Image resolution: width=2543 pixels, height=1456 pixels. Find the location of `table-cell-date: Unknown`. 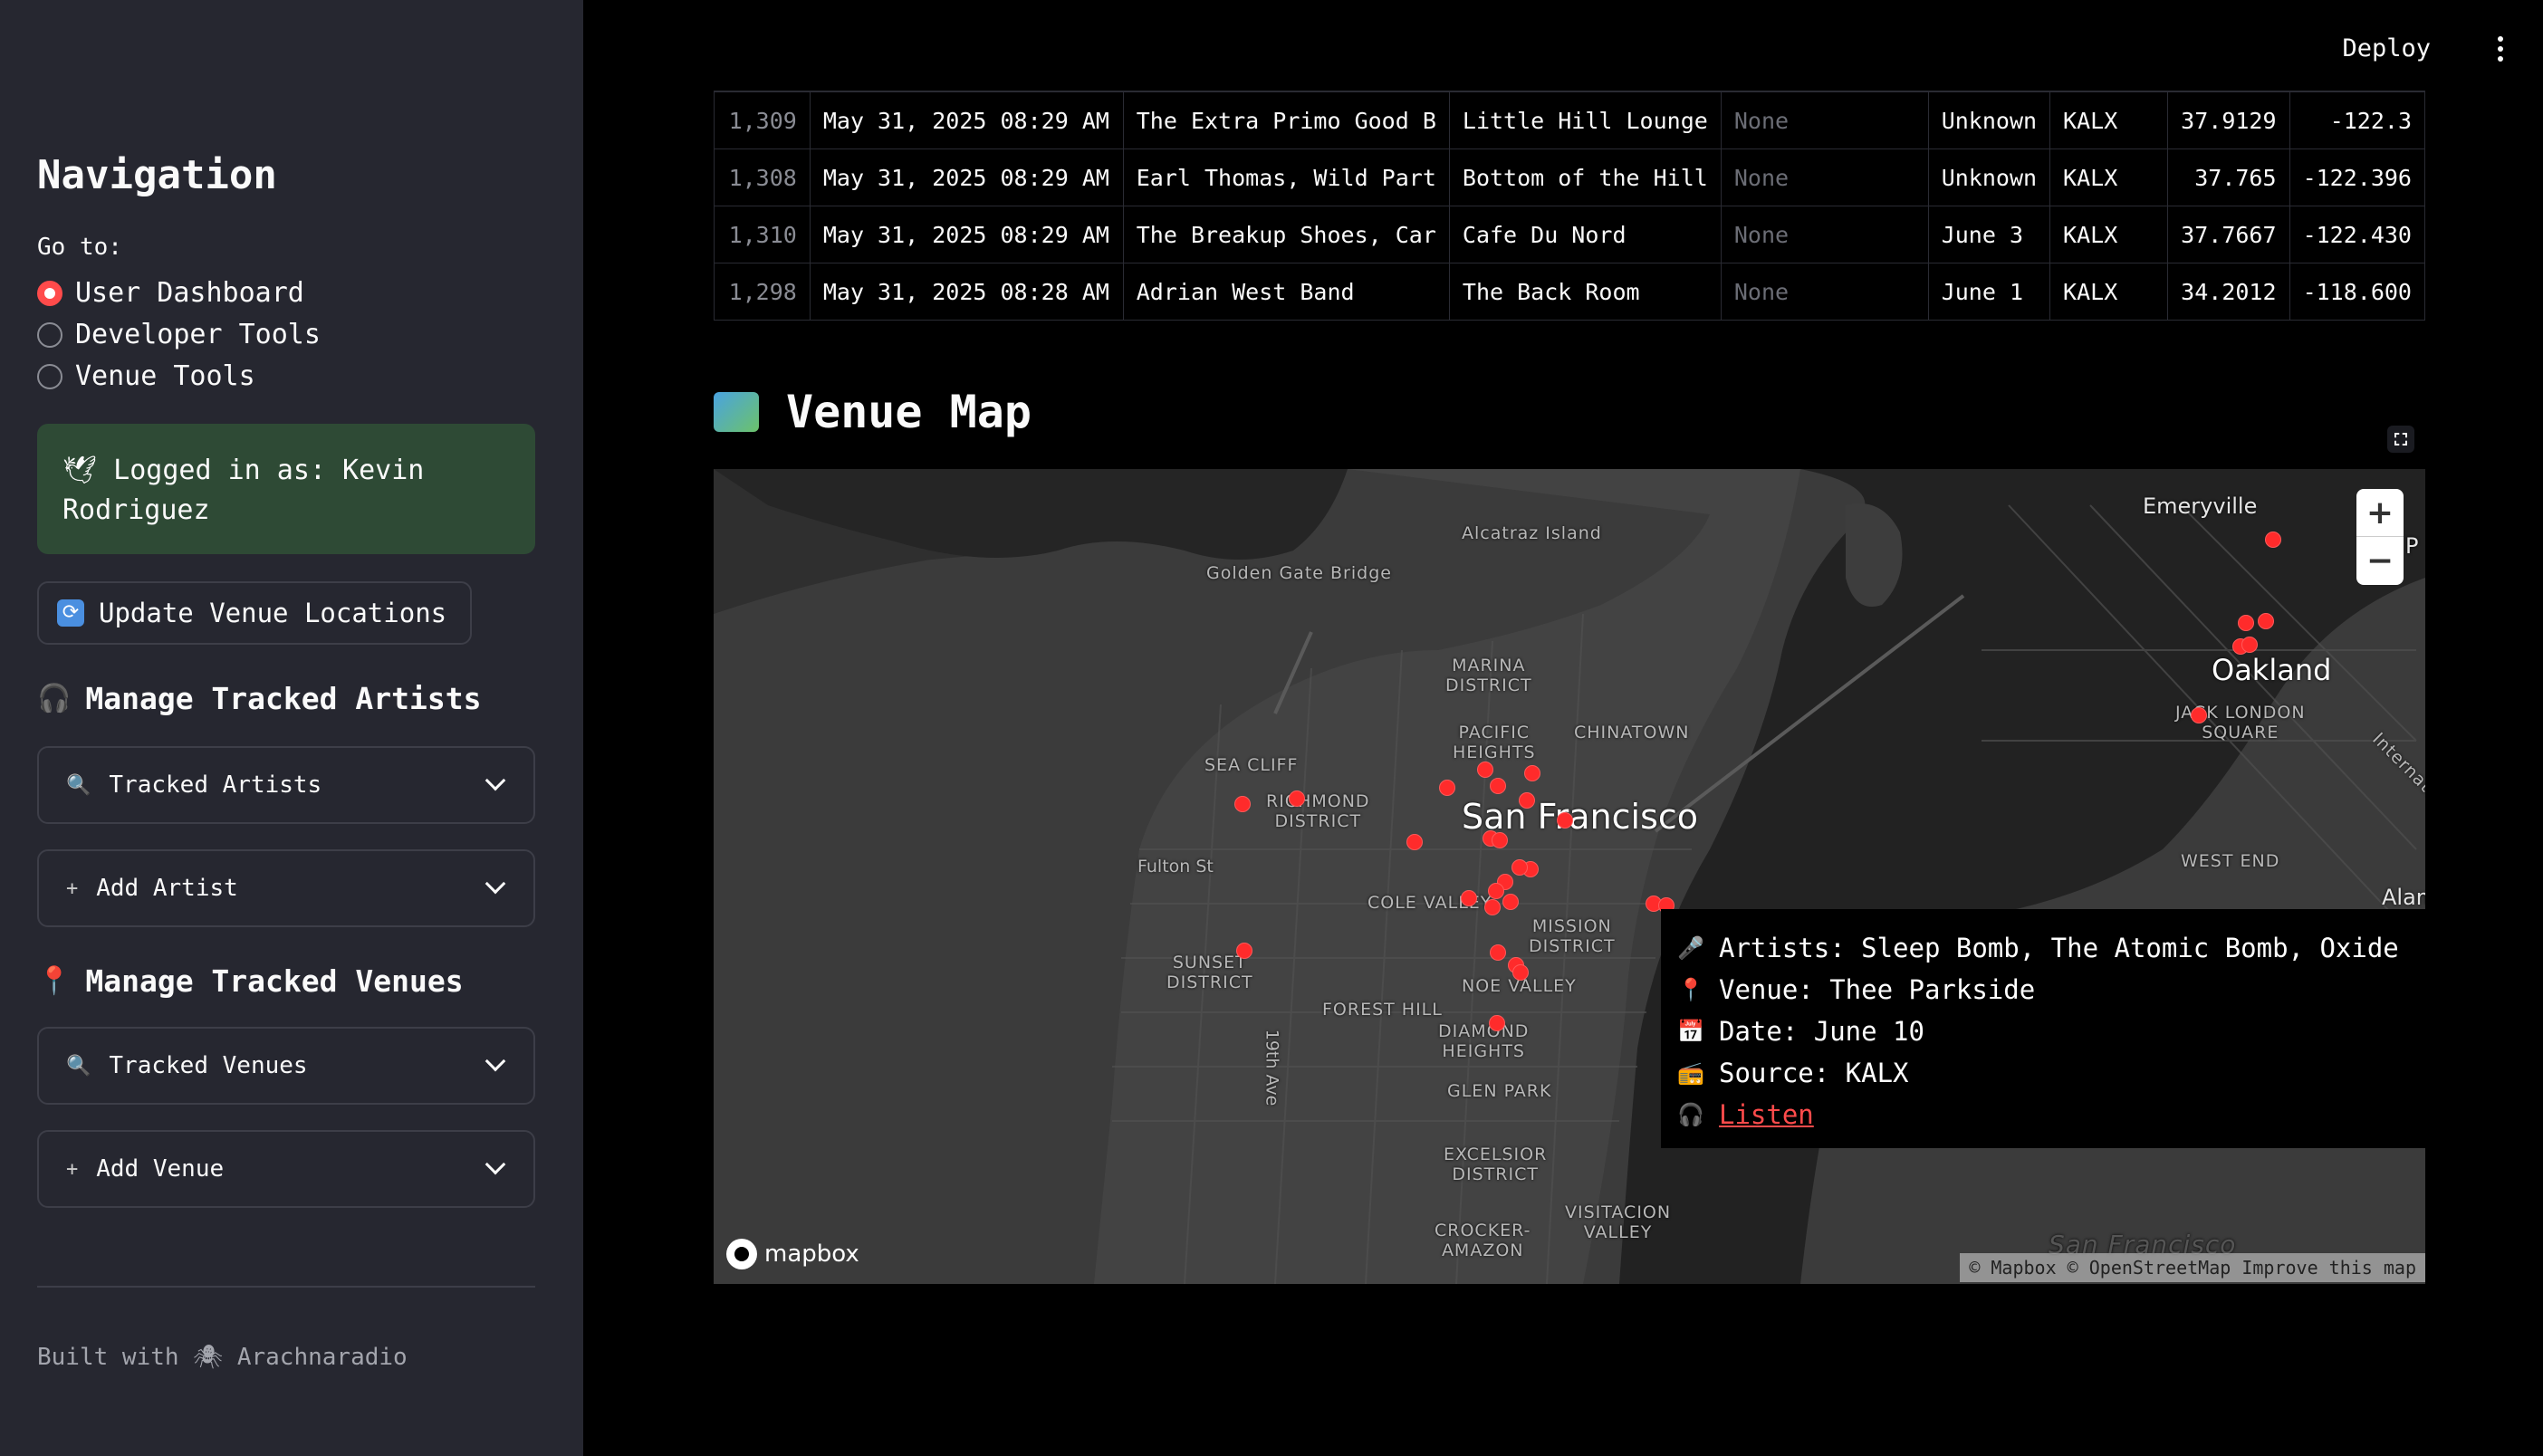

table-cell-date: Unknown is located at coordinates (1989, 177).